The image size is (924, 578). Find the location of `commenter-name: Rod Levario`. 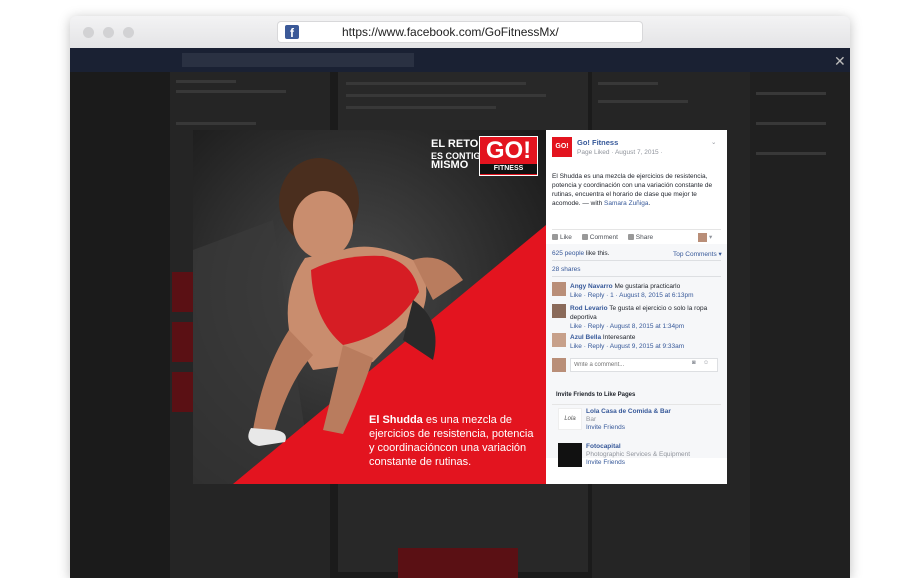

commenter-name: Rod Levario is located at coordinates (589, 308).